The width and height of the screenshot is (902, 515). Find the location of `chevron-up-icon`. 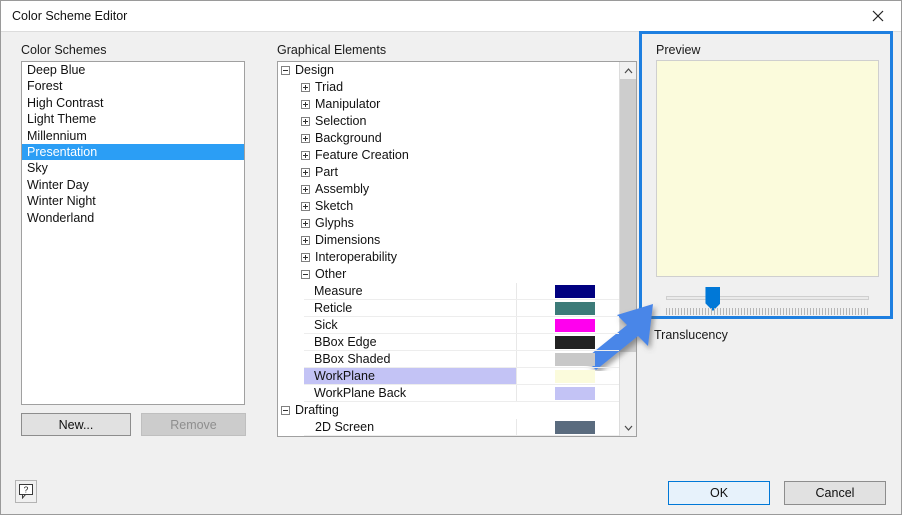

chevron-up-icon is located at coordinates (628, 70).